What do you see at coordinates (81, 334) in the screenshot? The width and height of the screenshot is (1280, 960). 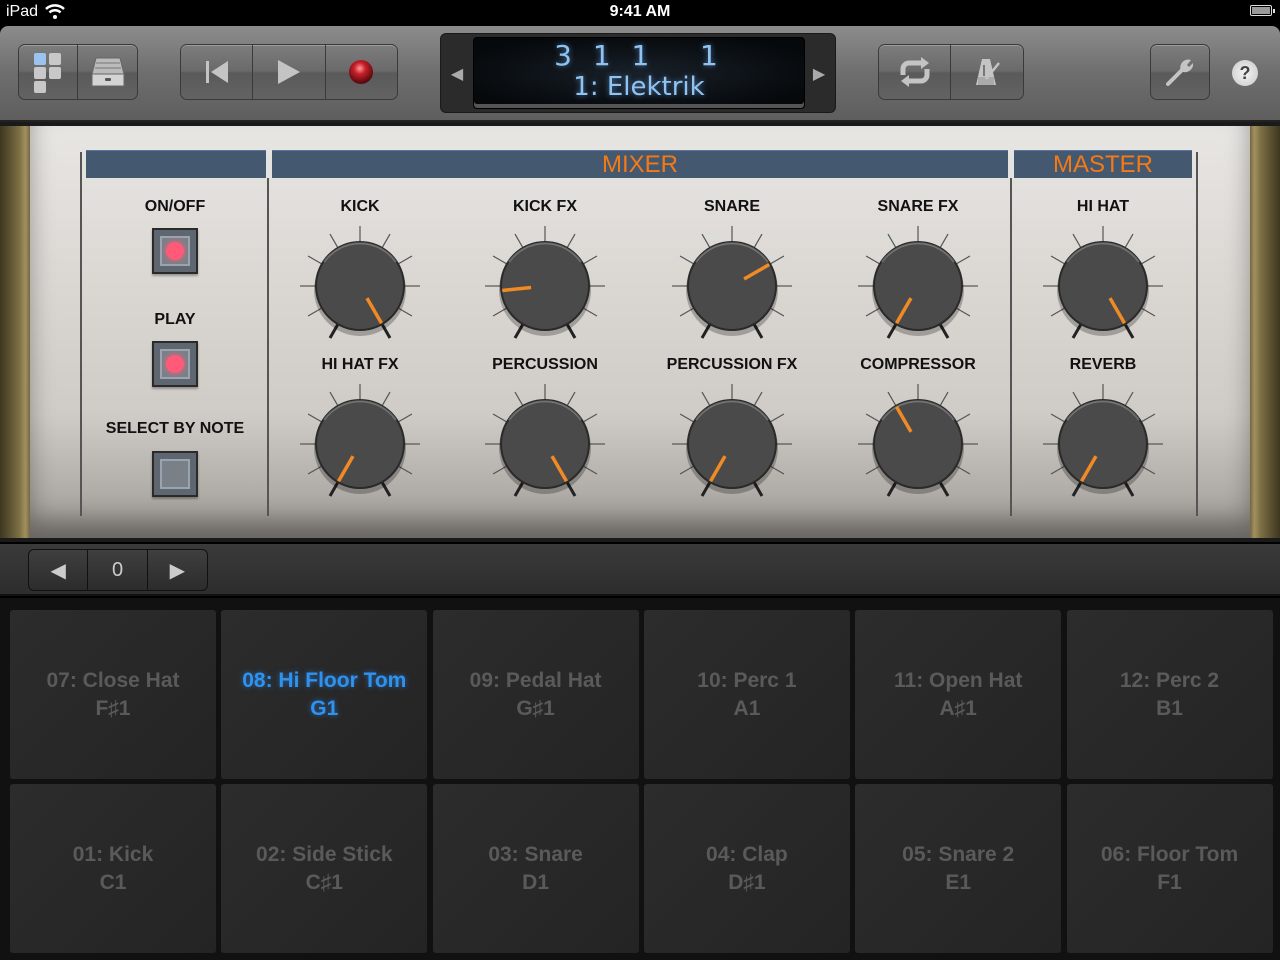 I see `divider` at bounding box center [81, 334].